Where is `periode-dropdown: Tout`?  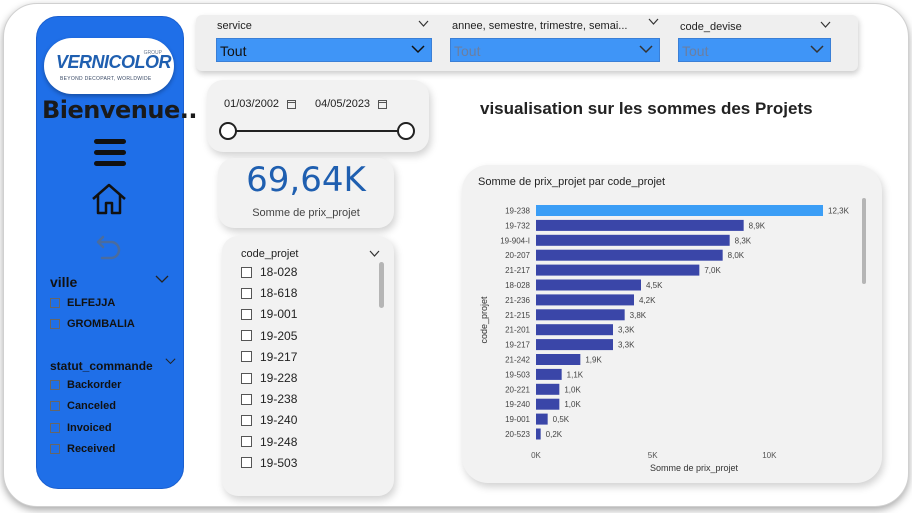
periode-dropdown: Tout is located at coordinates (555, 50).